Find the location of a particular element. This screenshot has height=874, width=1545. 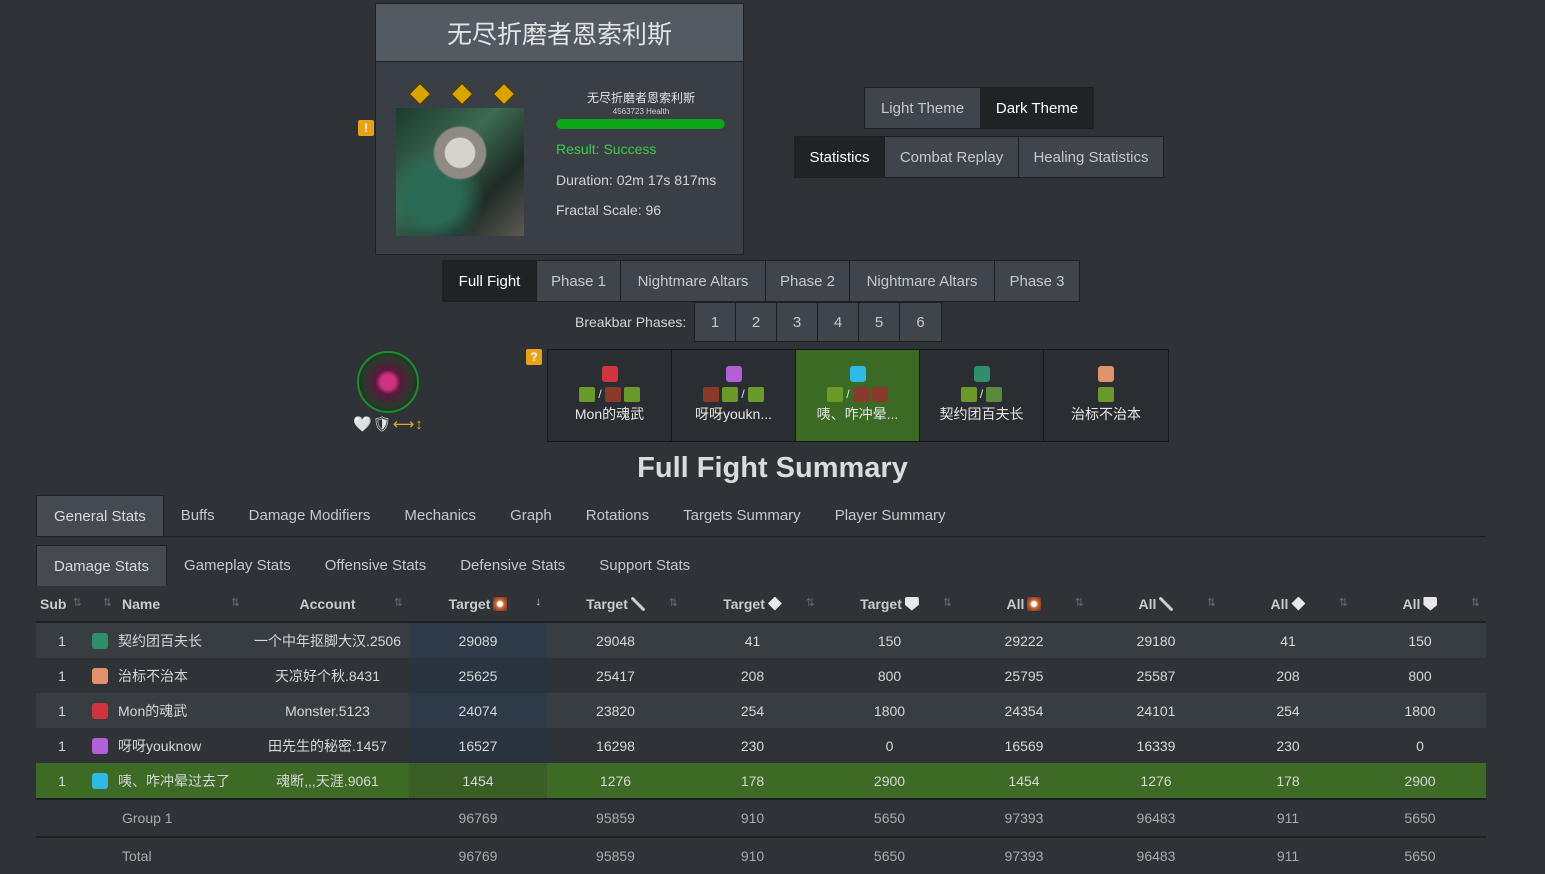

tab-offensive-stats: Offensive Stats is located at coordinates (375, 565).